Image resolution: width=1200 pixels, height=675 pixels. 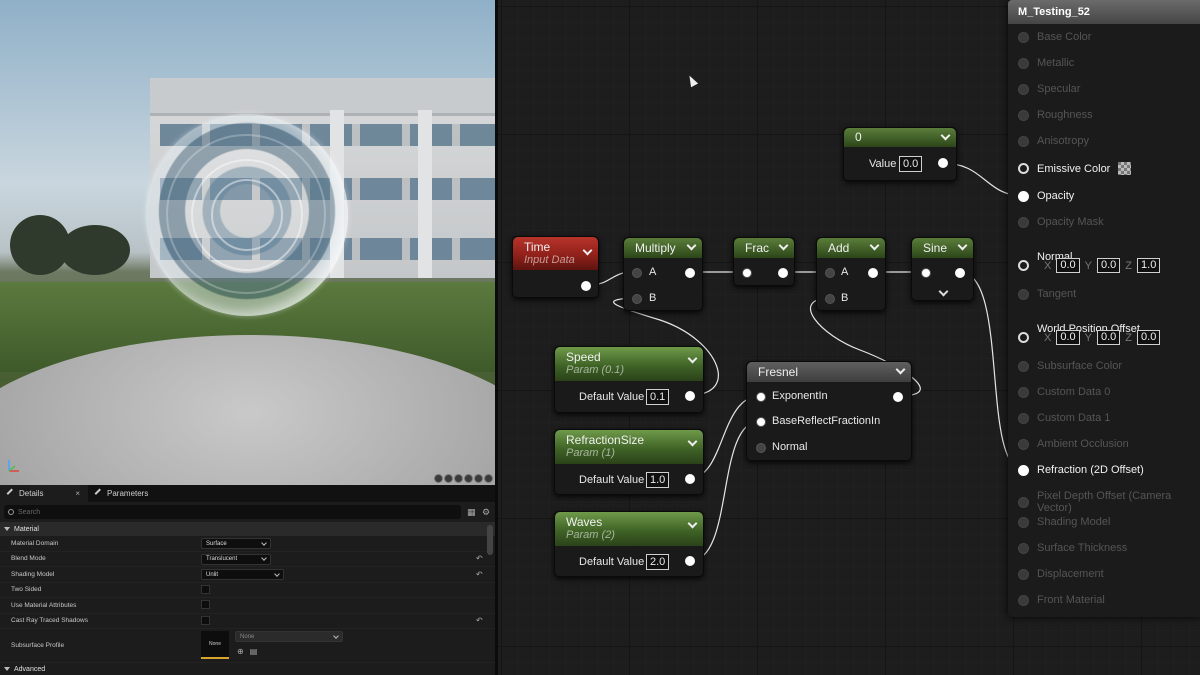 I want to click on node-header: M_Testing_52, so click(x=1104, y=12).